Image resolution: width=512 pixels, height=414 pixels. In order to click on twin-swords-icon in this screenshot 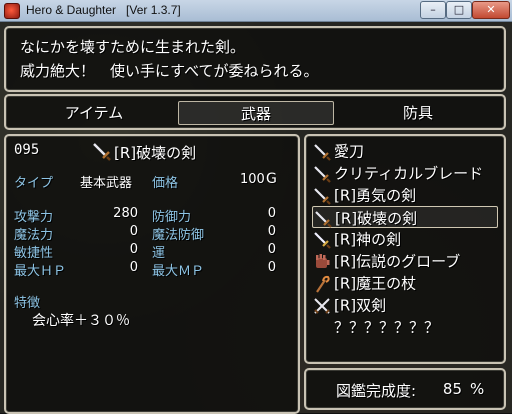, I will do `click(322, 305)`.